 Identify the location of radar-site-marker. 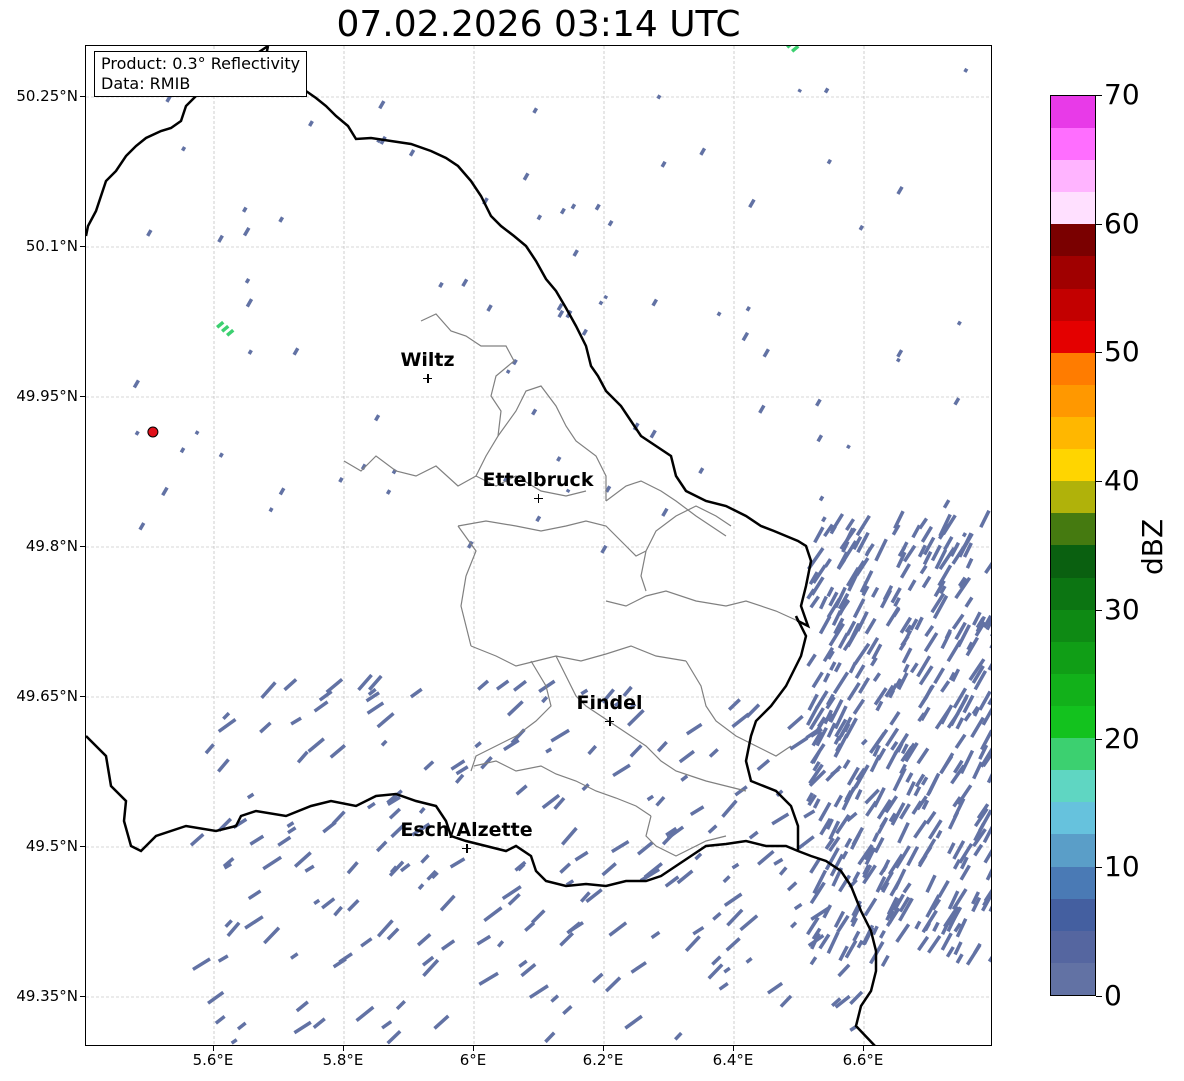
(153, 432).